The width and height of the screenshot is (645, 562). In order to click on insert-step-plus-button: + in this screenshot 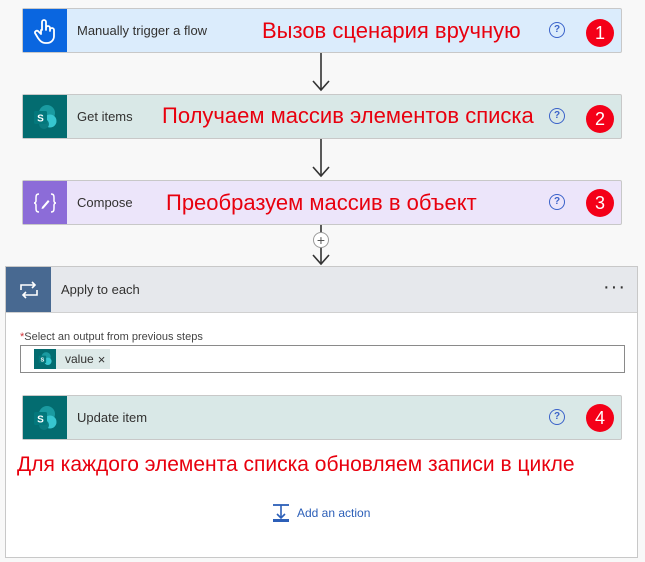, I will do `click(321, 240)`.